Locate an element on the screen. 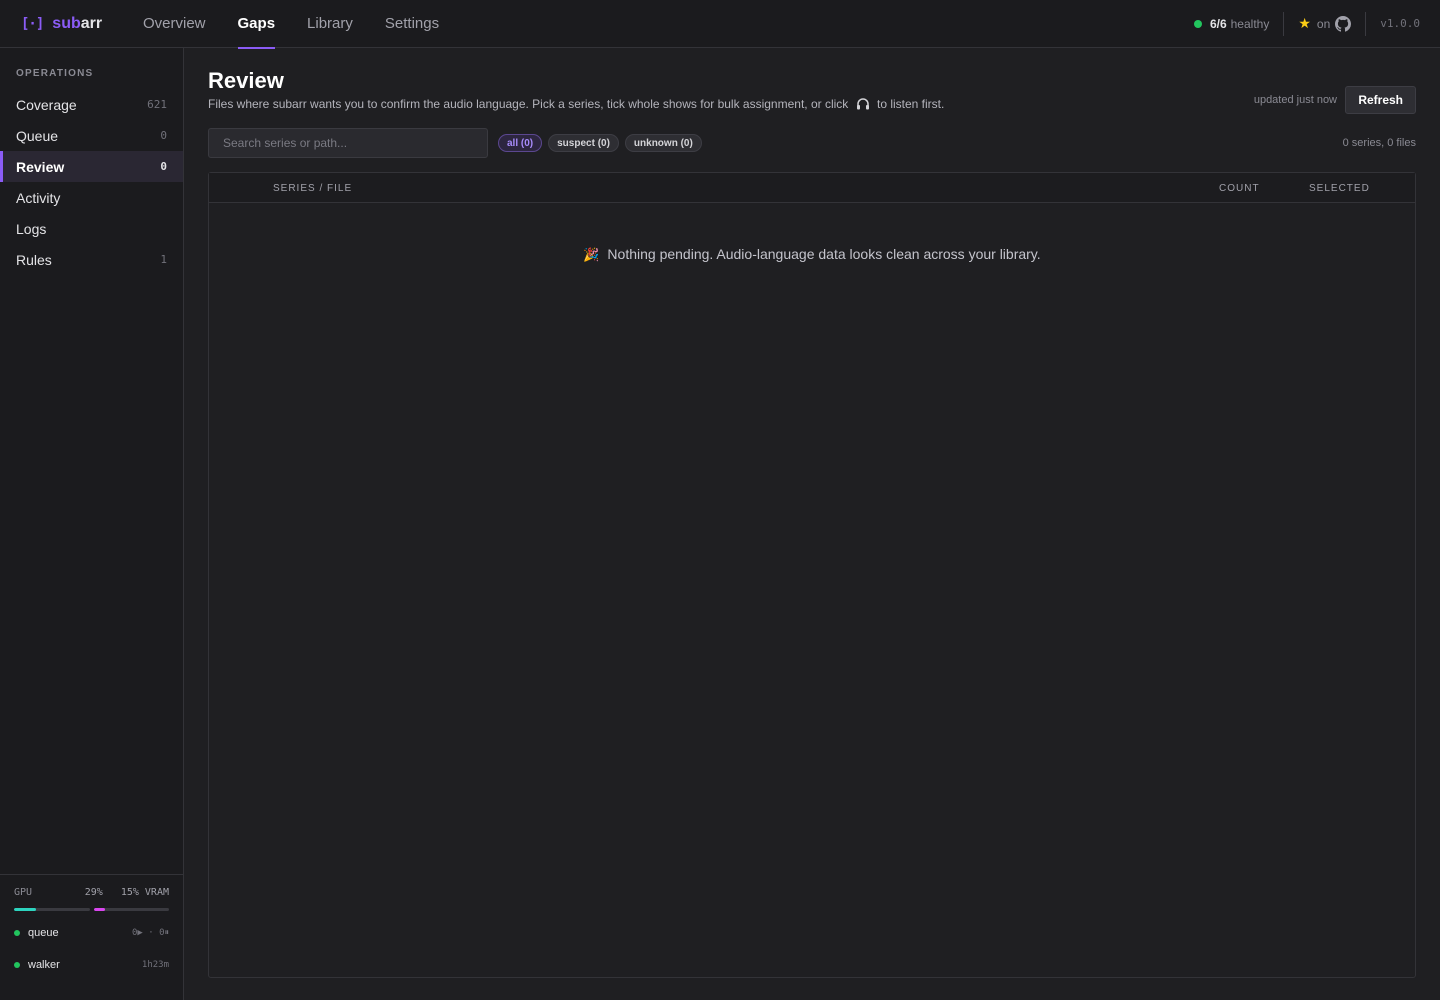  sidebar-item-logs: Logs is located at coordinates (91, 228).